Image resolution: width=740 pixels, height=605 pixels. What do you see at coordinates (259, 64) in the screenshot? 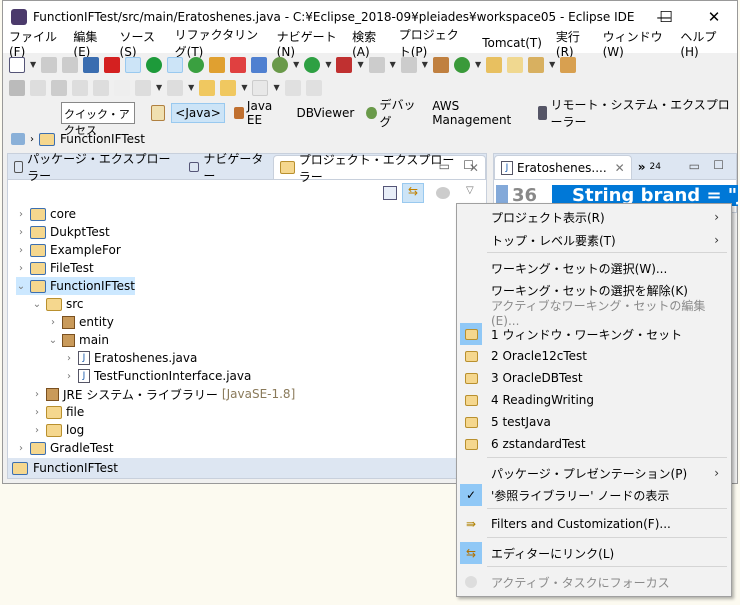
I see `tomcat-restart-icon` at bounding box center [259, 64].